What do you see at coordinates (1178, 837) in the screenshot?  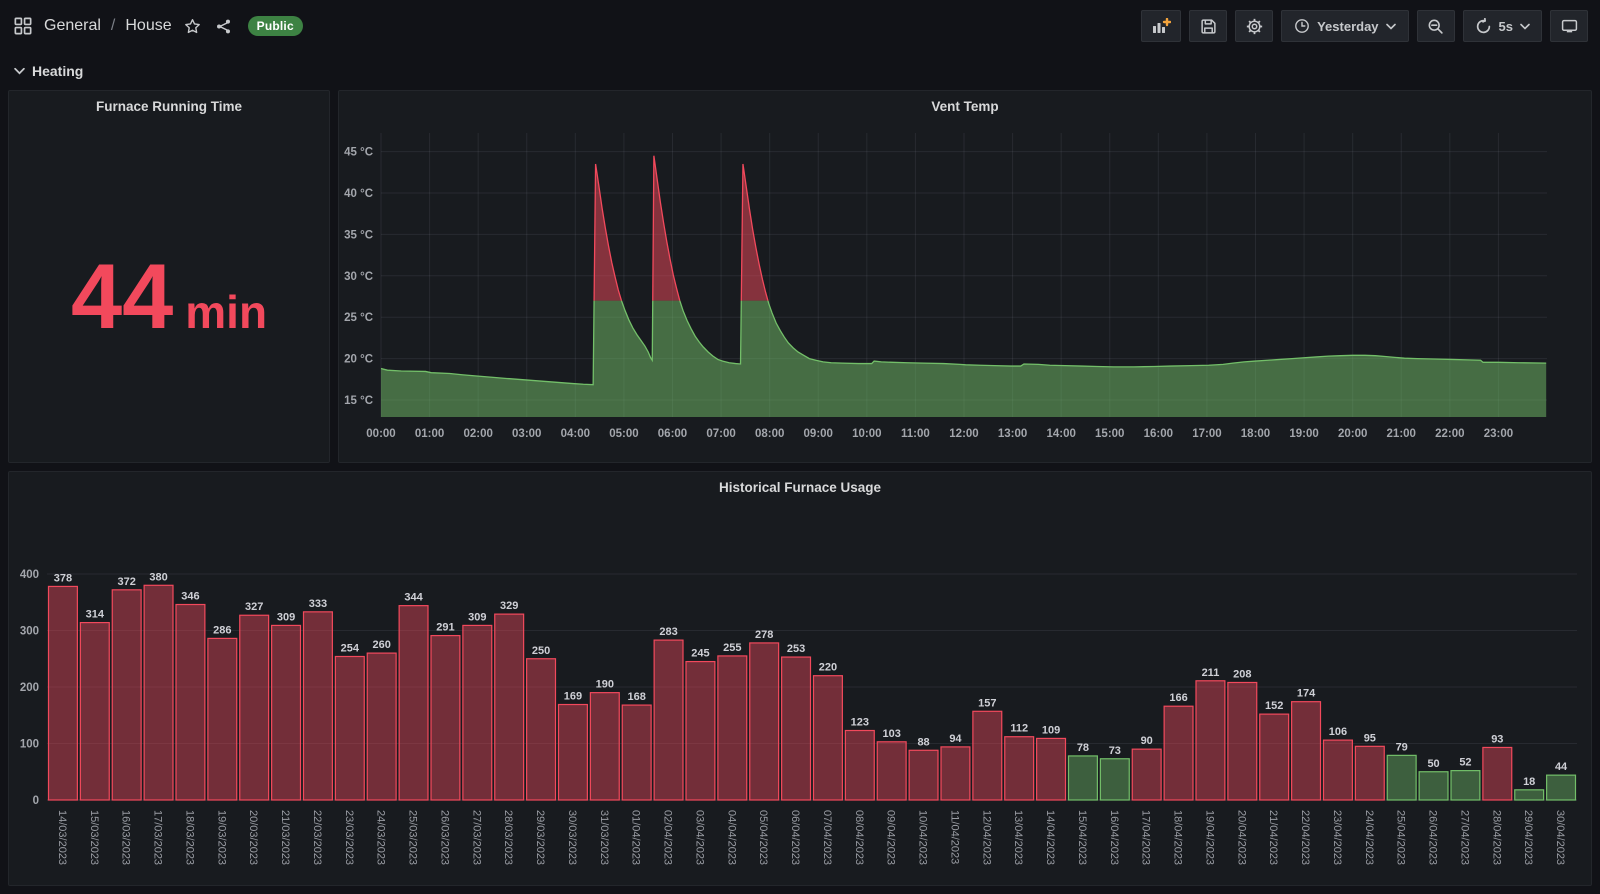 I see `x-axis-date-label: 18/04/2023` at bounding box center [1178, 837].